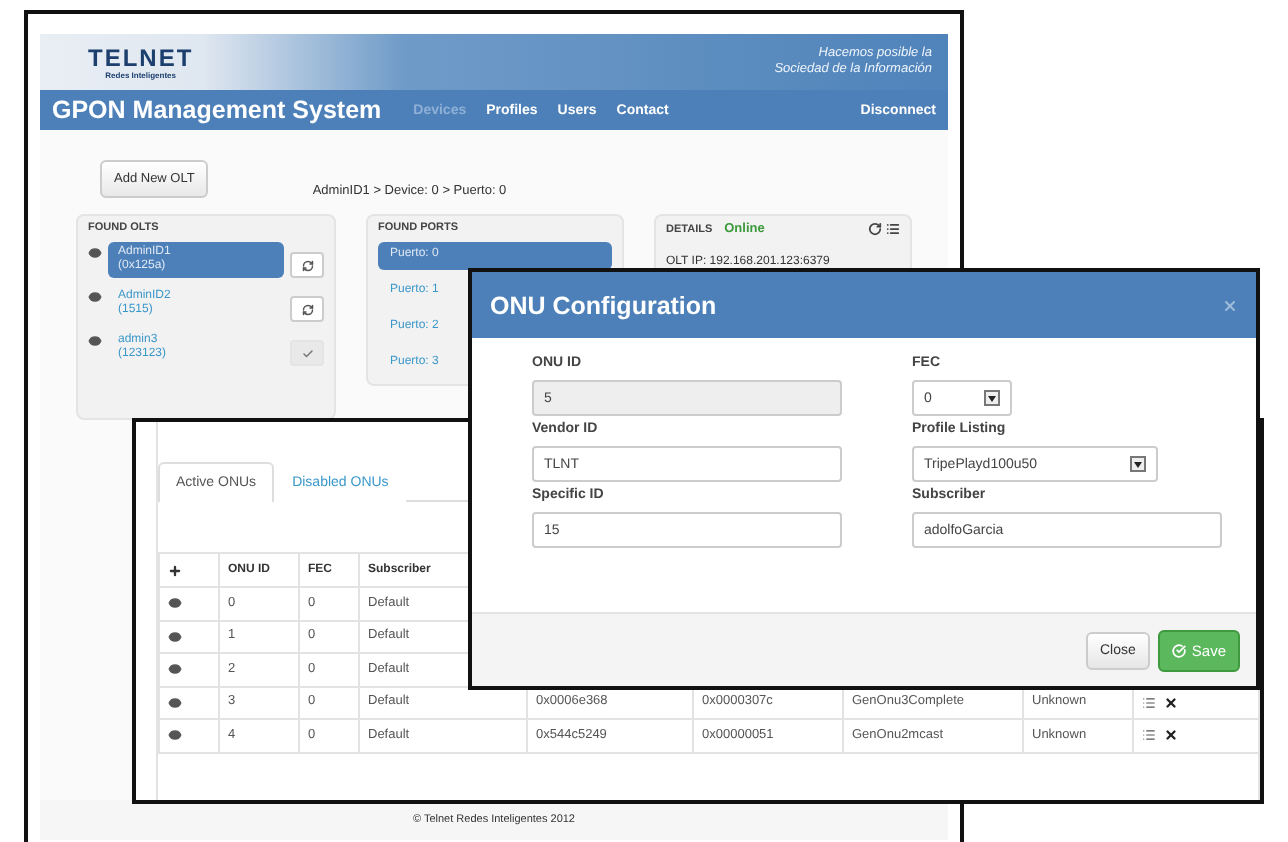  What do you see at coordinates (175, 570) in the screenshot?
I see `plus-icon` at bounding box center [175, 570].